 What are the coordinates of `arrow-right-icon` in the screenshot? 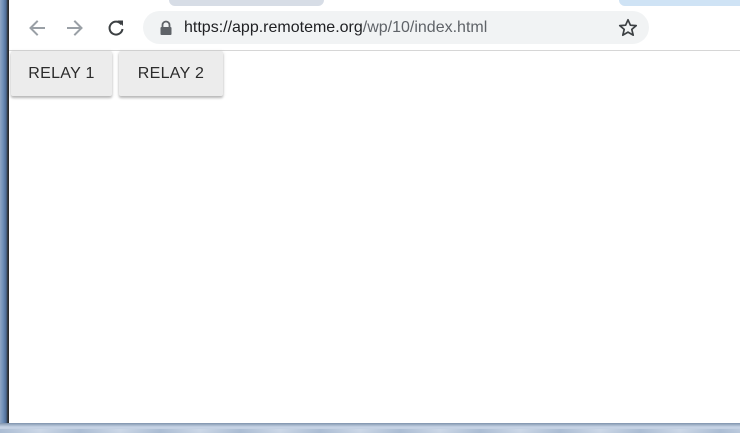 It's located at (75, 28).